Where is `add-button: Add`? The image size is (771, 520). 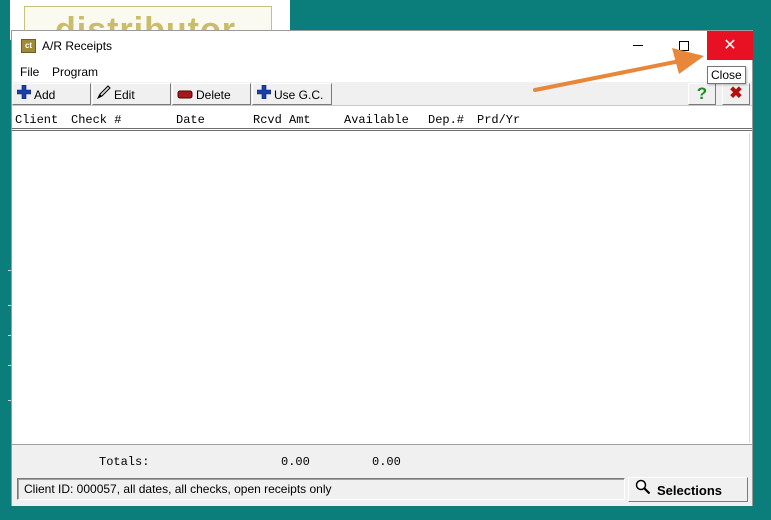
add-button: Add is located at coordinates (51, 94).